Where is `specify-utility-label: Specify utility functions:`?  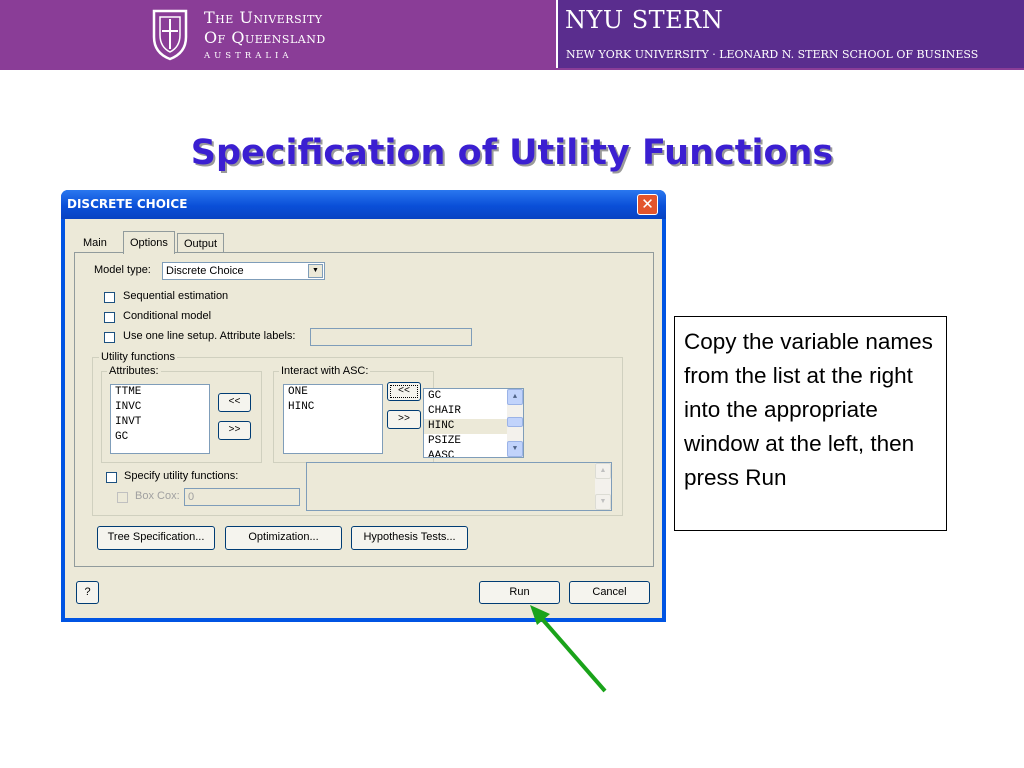
specify-utility-label: Specify utility functions: is located at coordinates (181, 476).